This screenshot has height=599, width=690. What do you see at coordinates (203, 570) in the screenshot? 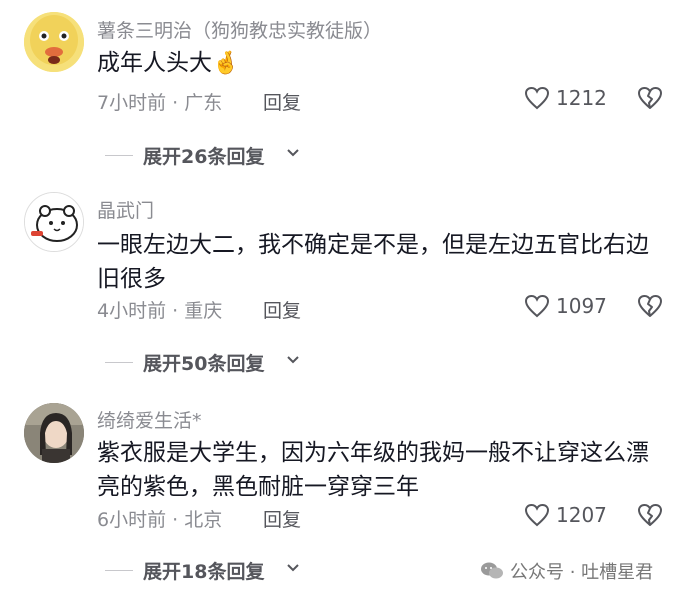
I see `expand-replies-label: 展开18条回复` at bounding box center [203, 570].